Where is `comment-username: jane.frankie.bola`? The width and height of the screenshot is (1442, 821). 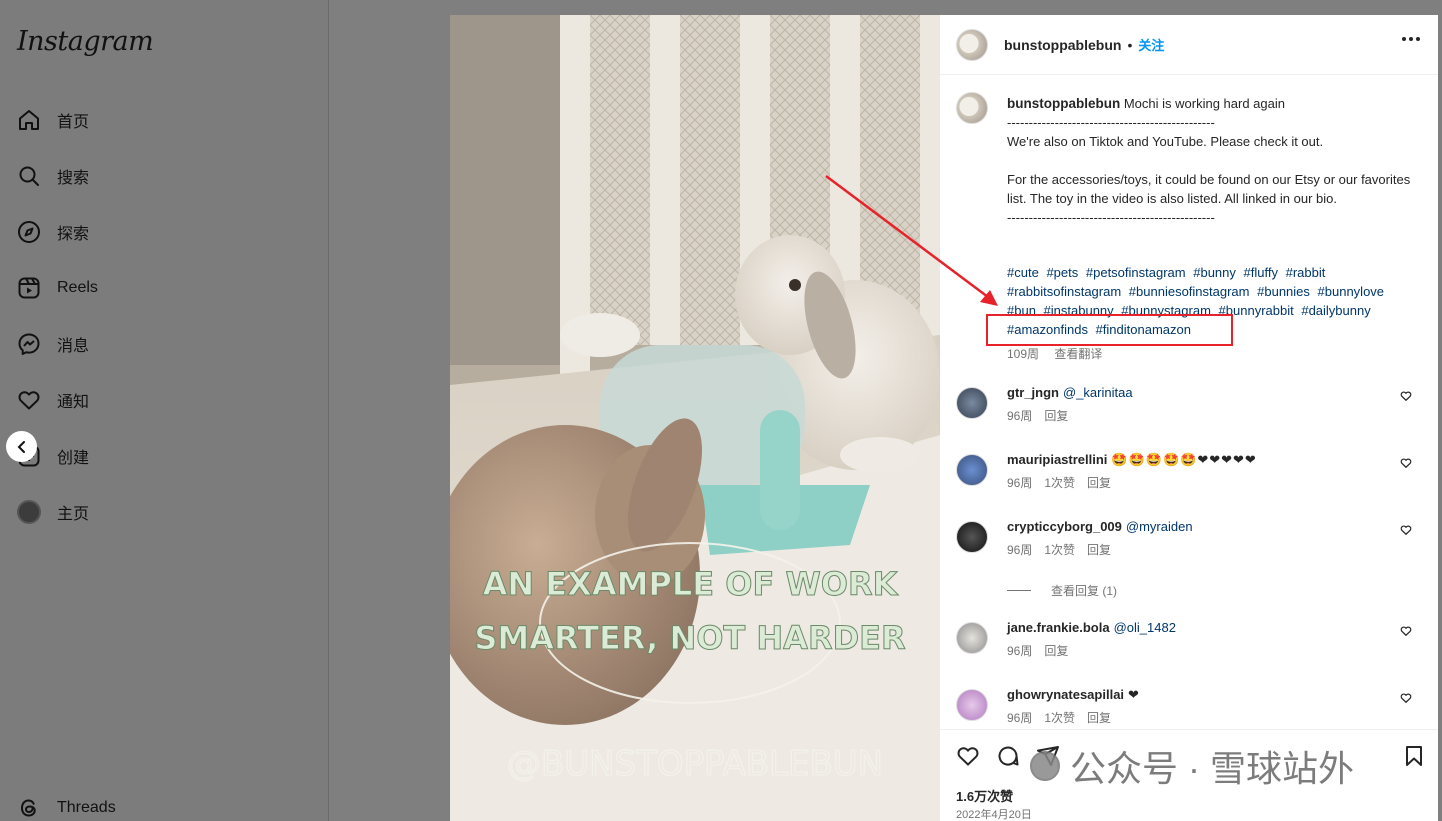 comment-username: jane.frankie.bola is located at coordinates (1058, 627).